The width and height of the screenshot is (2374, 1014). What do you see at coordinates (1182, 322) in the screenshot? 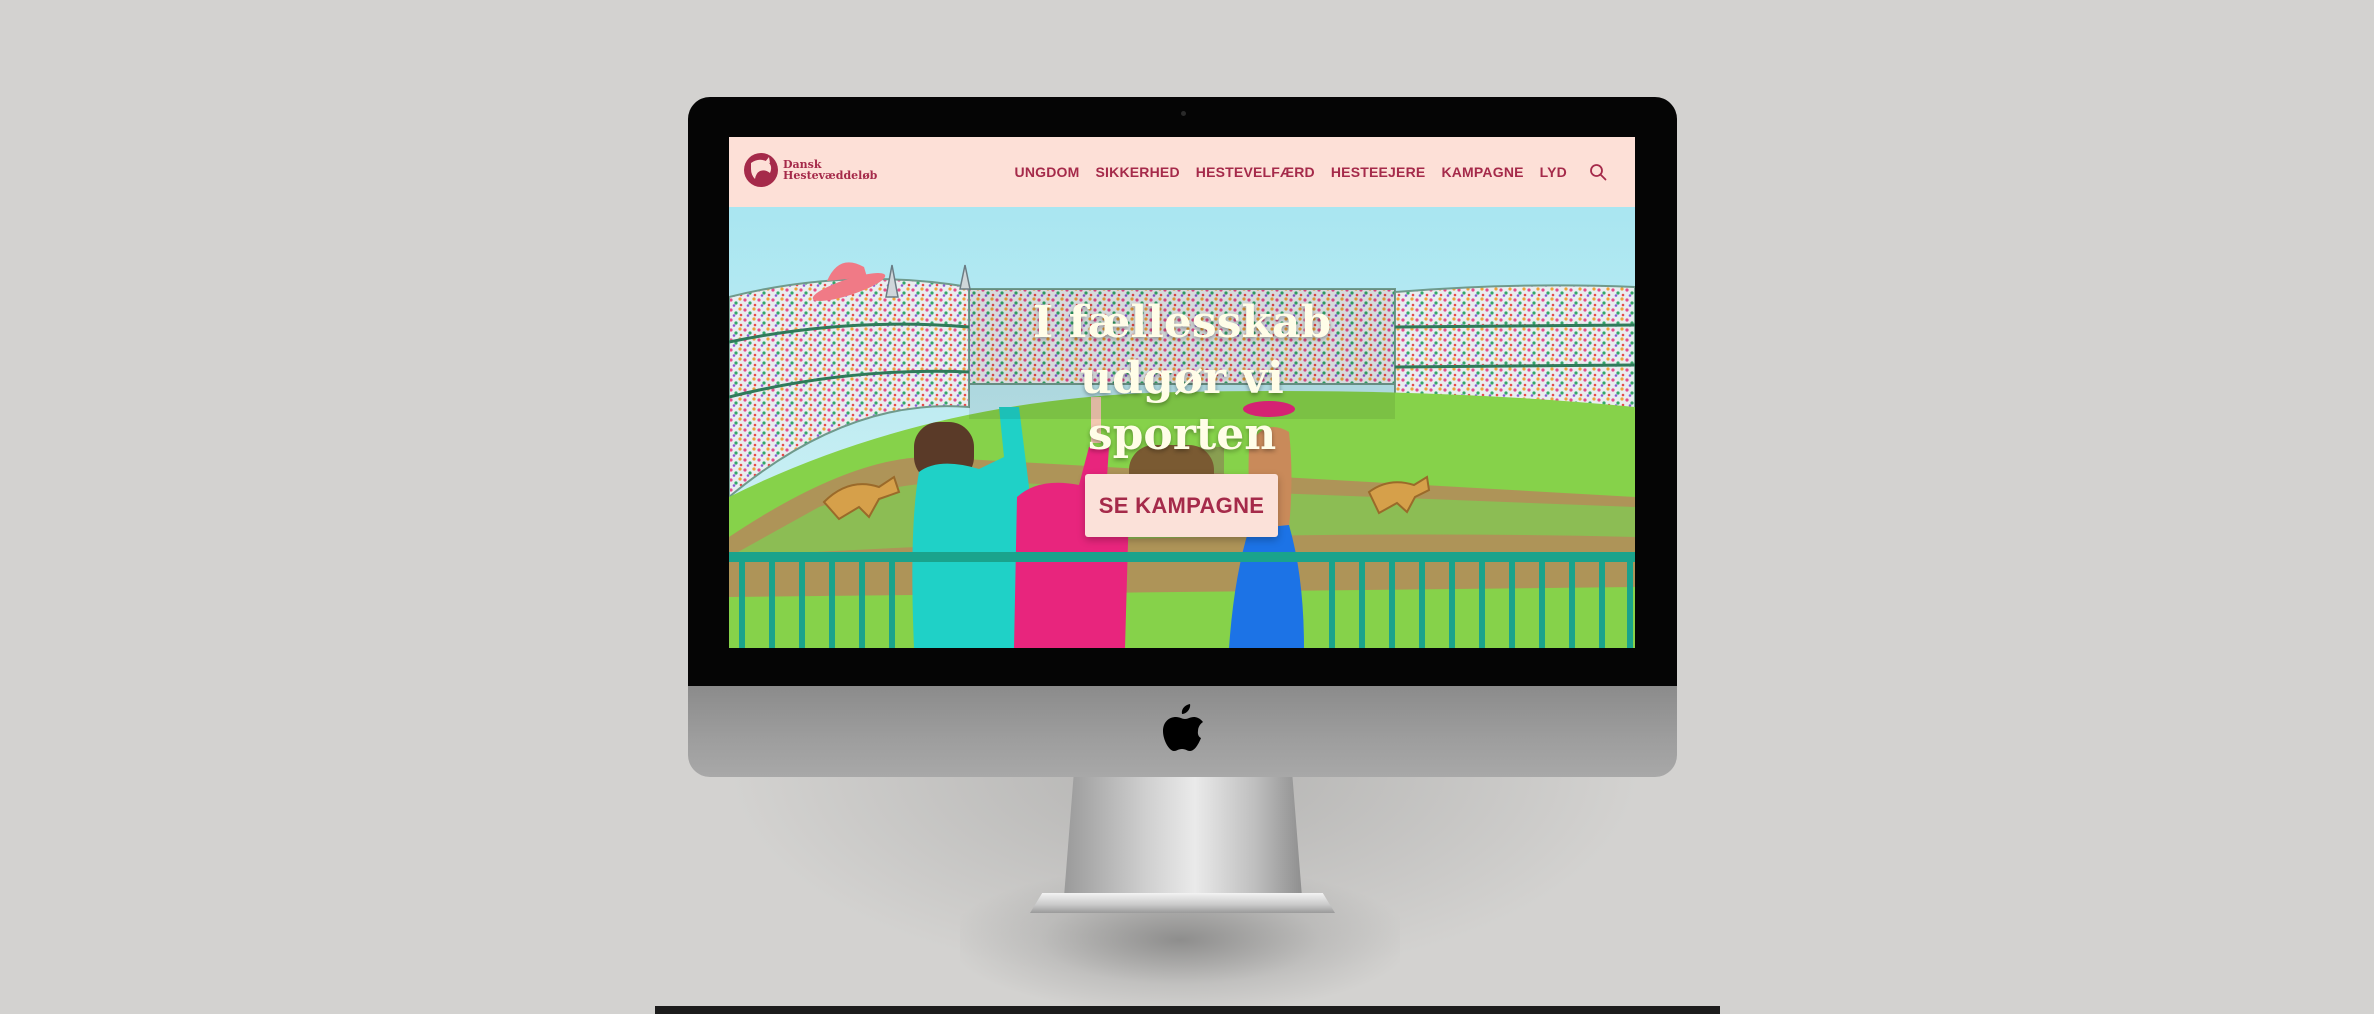
I see `hero-title-line-1: I fællesskab` at bounding box center [1182, 322].